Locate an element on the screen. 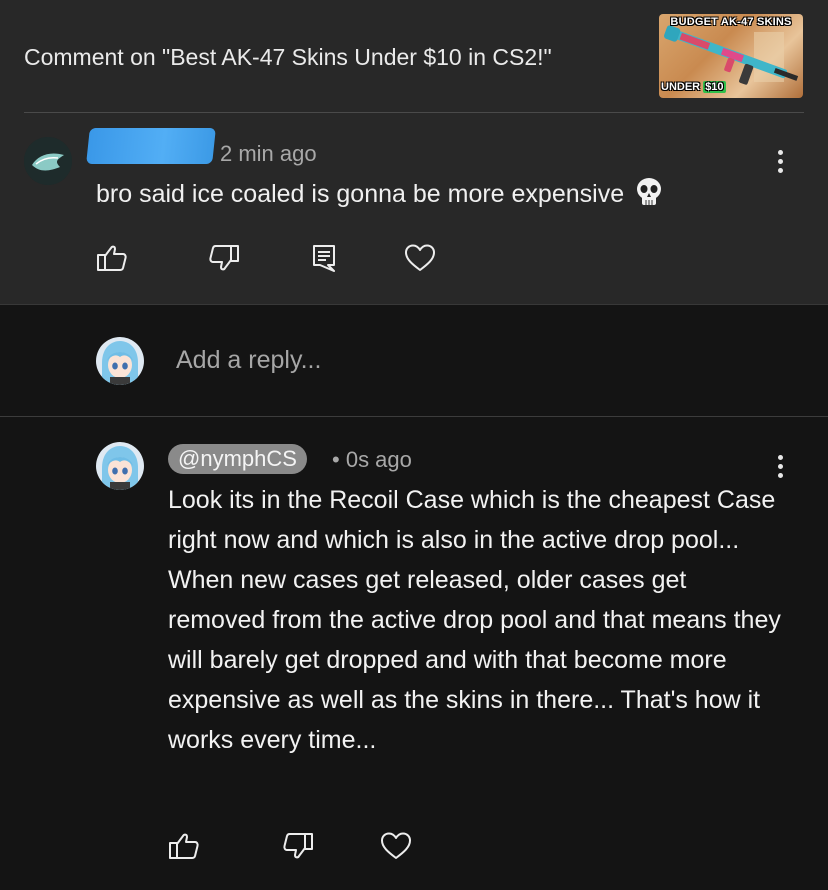 This screenshot has width=828, height=890. commenter-avatar is located at coordinates (48, 161).